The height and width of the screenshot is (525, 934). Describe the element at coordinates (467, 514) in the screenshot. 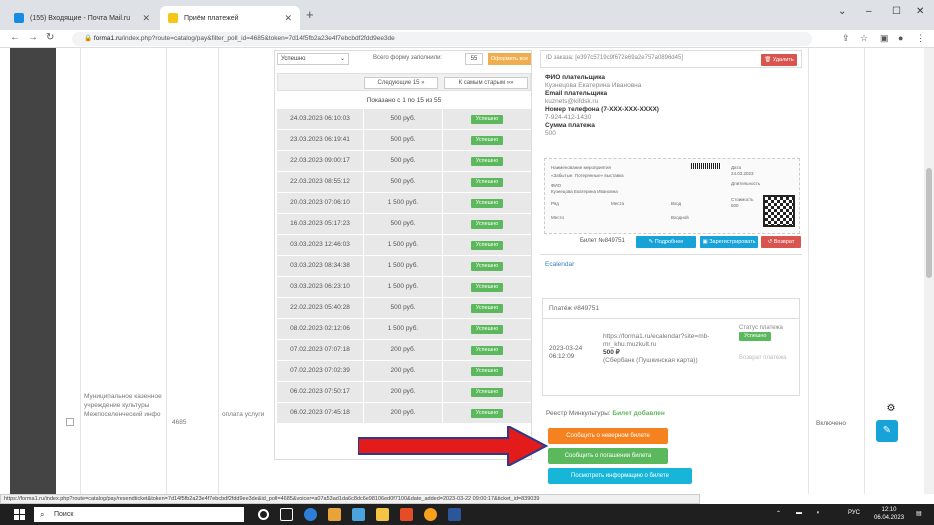

I see `windows-taskbar: ⌕ Поиск ⌃ ▬ ◖ РУС 12:10 06.04.2023 ▤` at that location.